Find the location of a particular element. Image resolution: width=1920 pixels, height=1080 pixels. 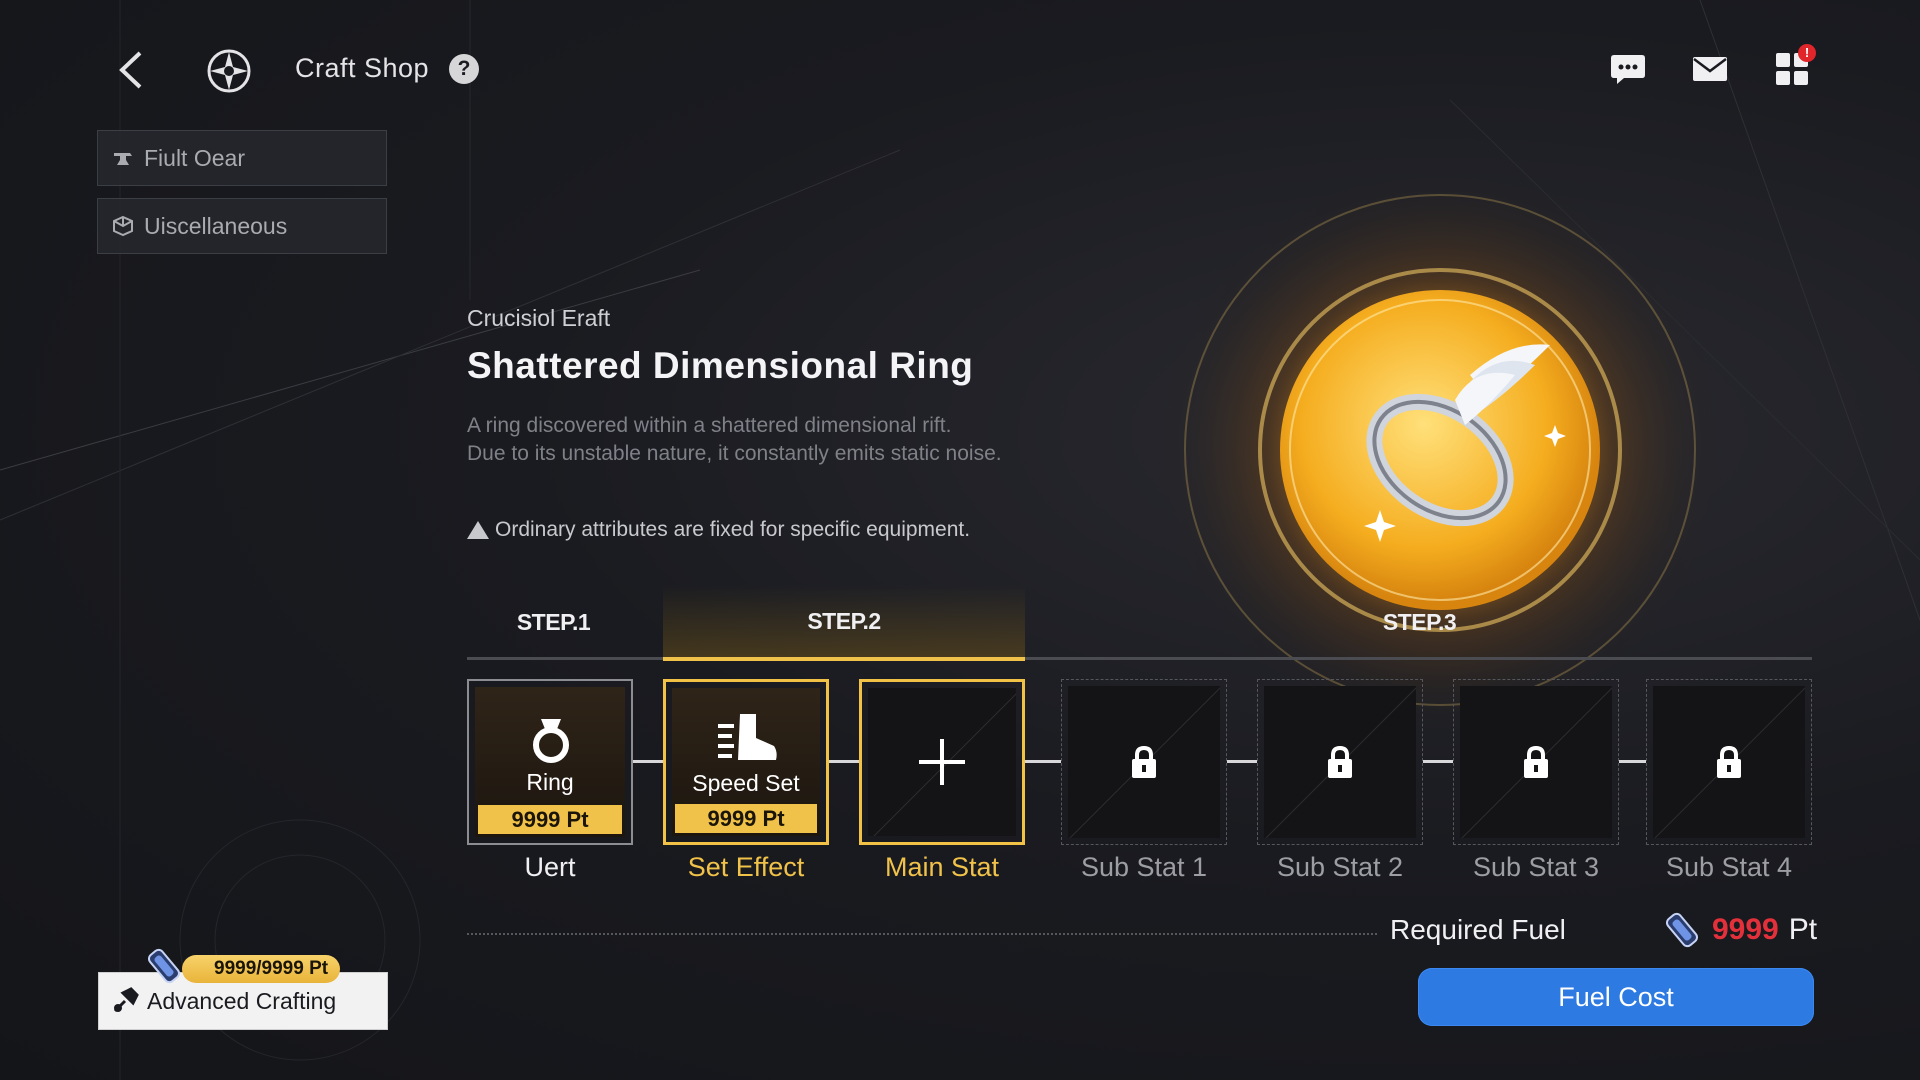

craft-button: Fuel Cost is located at coordinates (1616, 997).